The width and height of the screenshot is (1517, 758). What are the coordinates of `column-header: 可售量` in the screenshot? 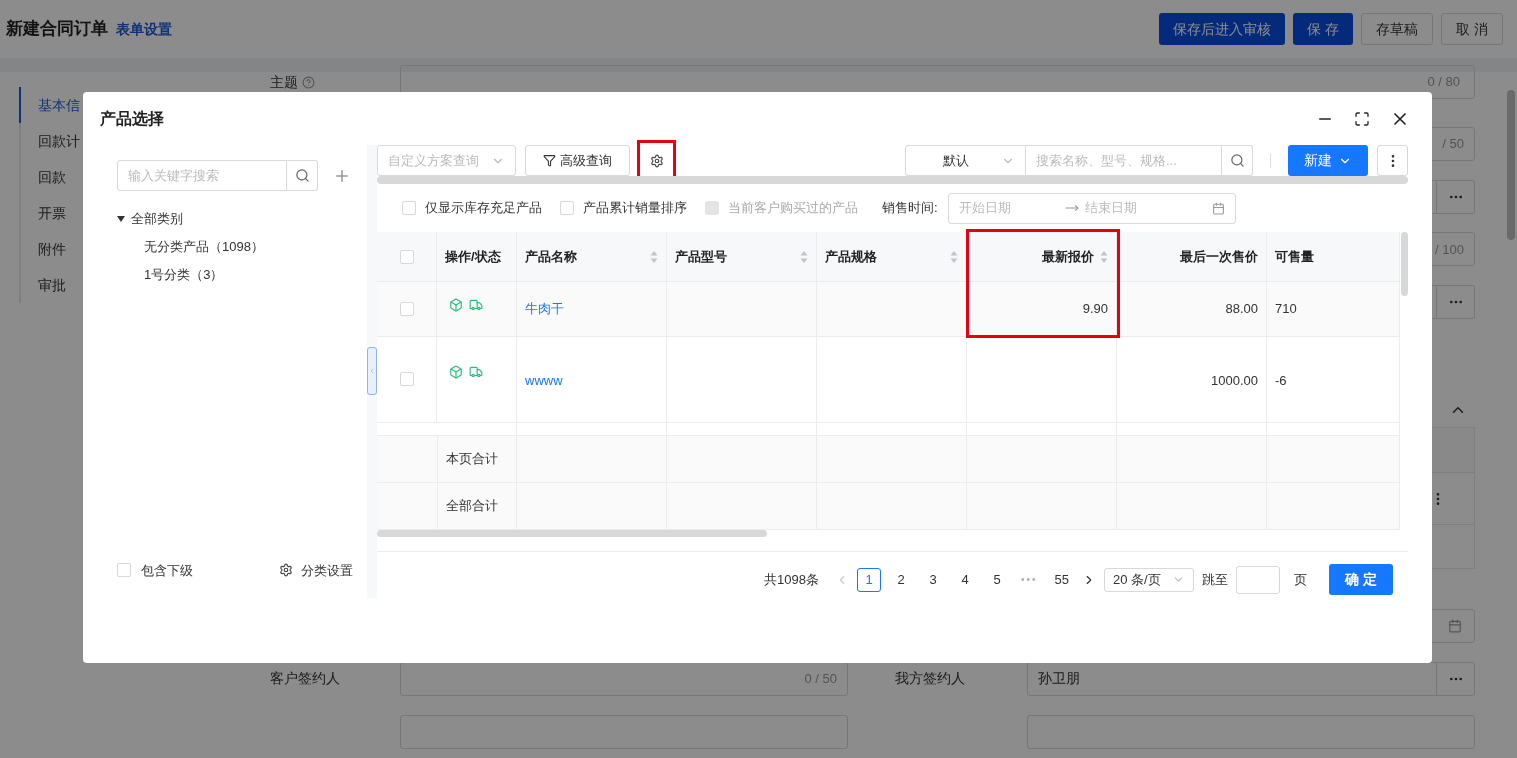 It's located at (1294, 256).